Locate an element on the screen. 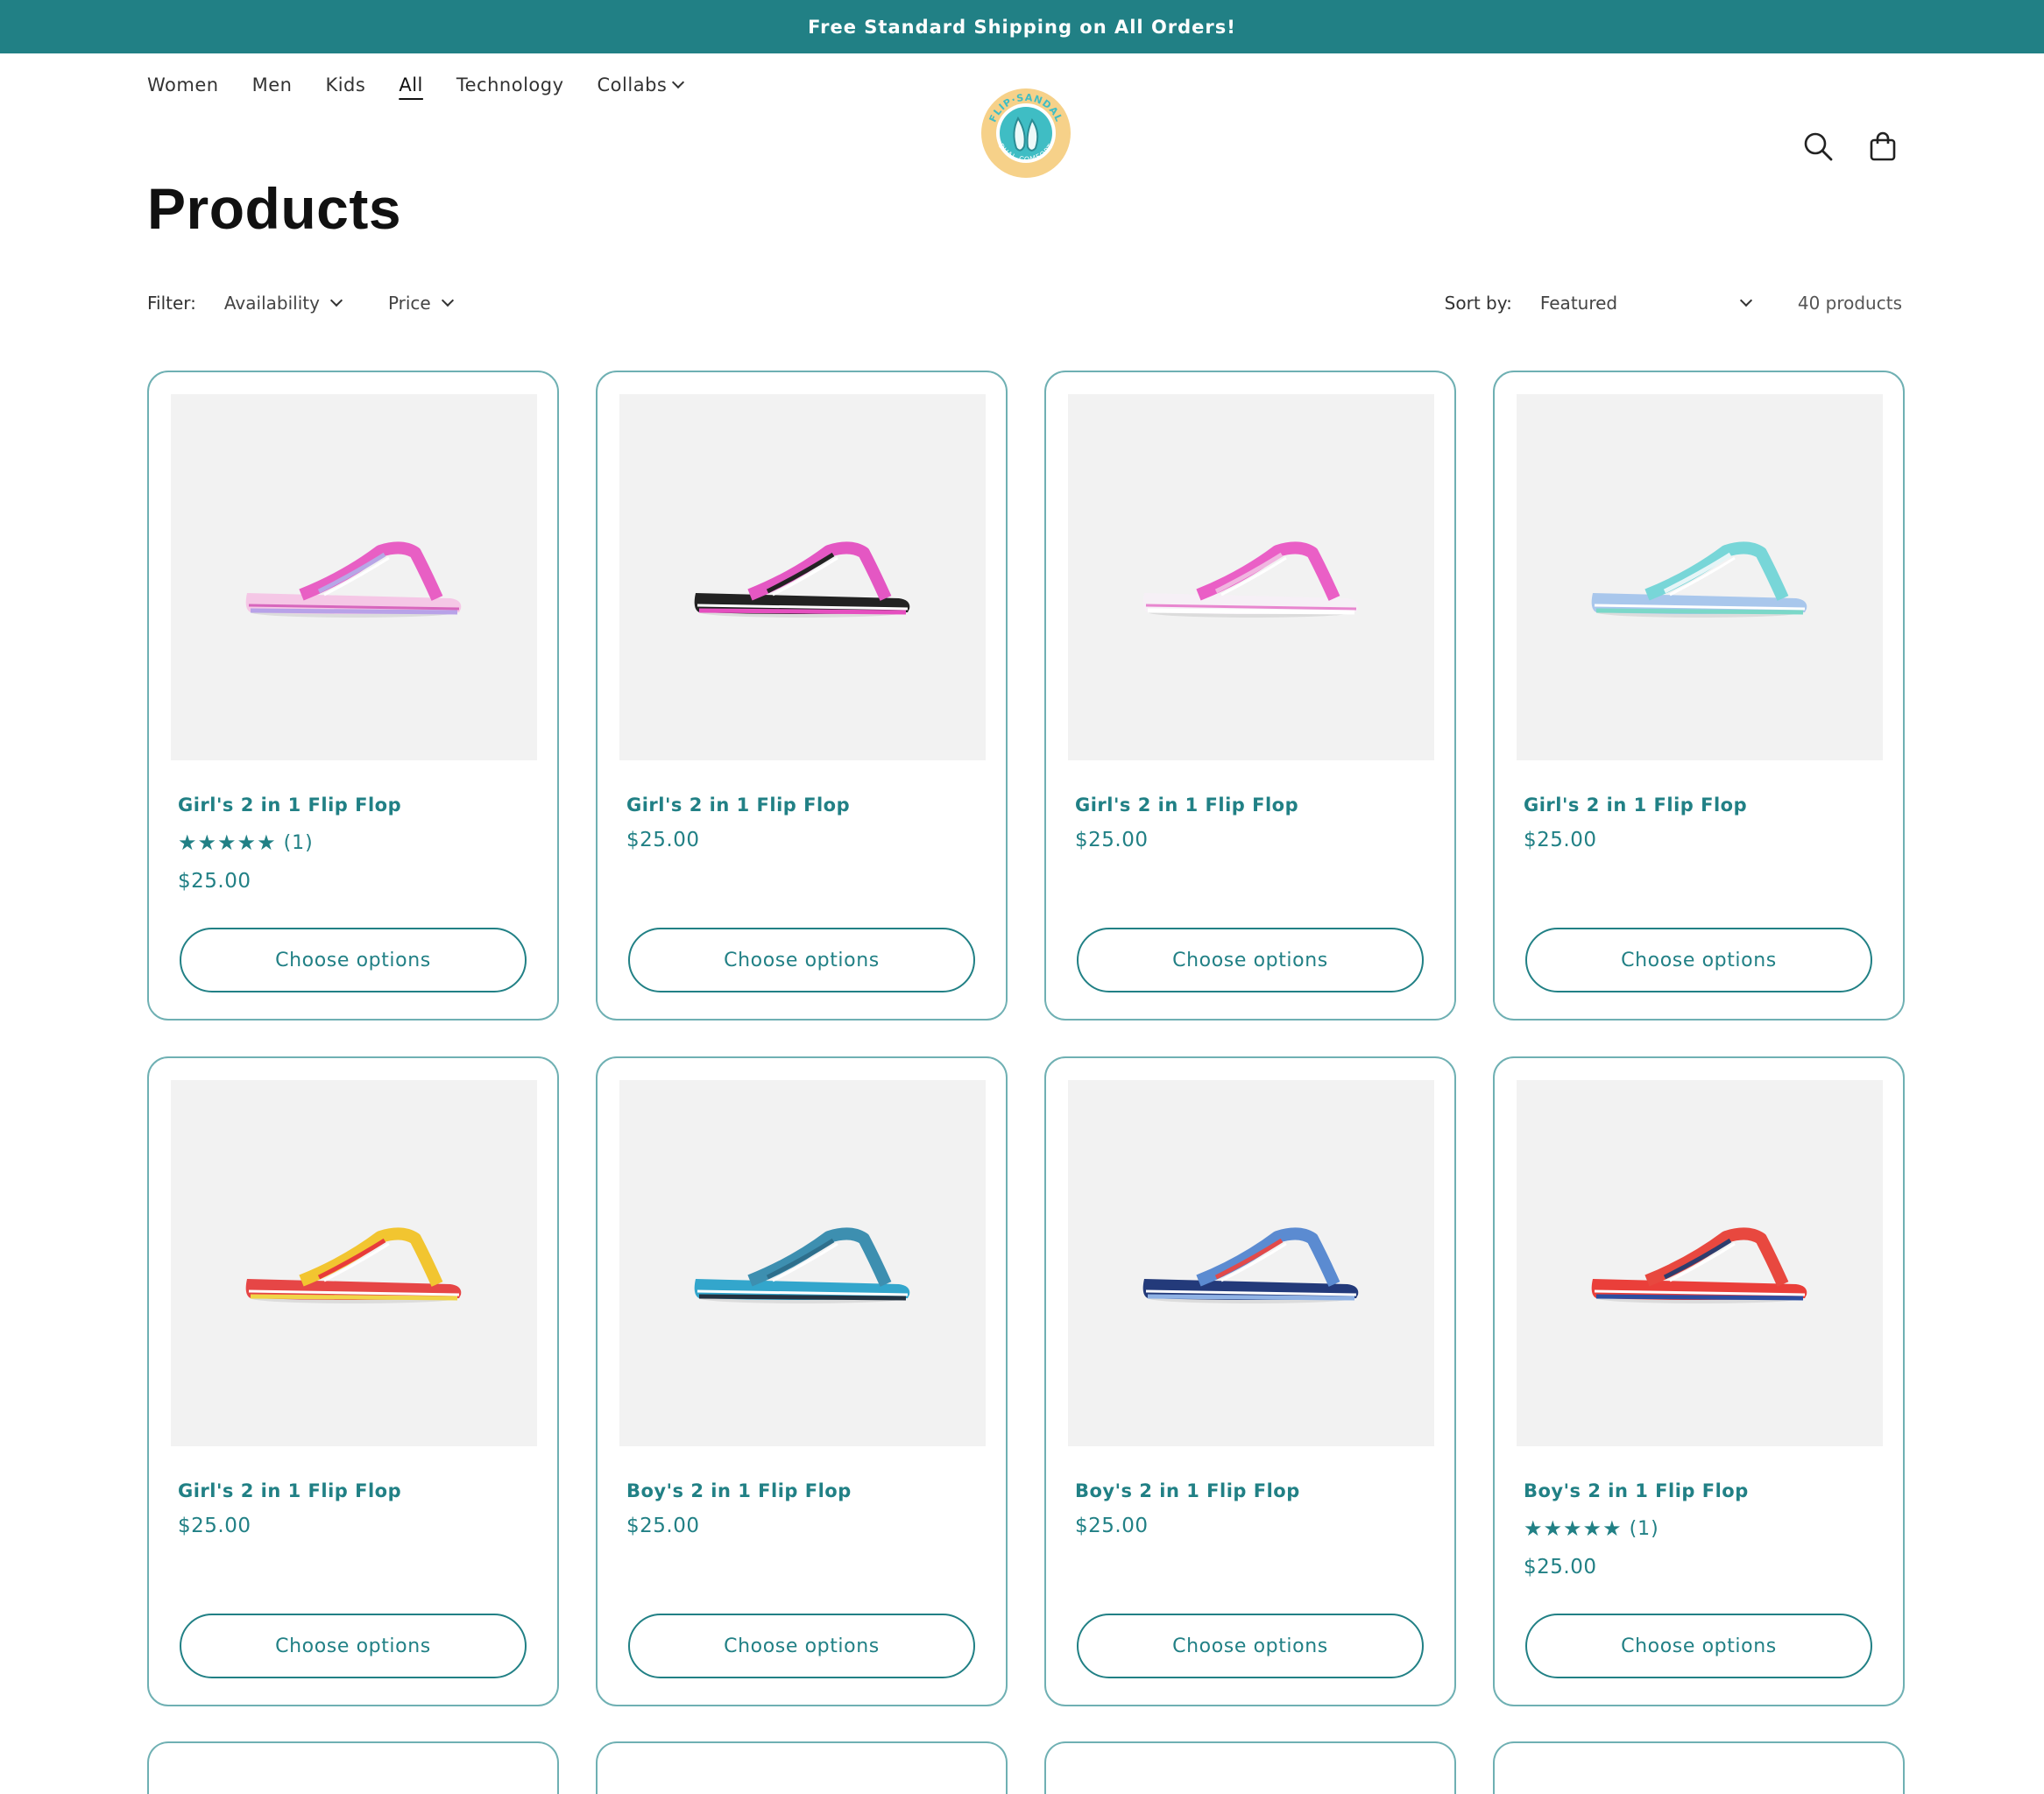 The height and width of the screenshot is (1794, 2044). page-title: Products is located at coordinates (274, 208).